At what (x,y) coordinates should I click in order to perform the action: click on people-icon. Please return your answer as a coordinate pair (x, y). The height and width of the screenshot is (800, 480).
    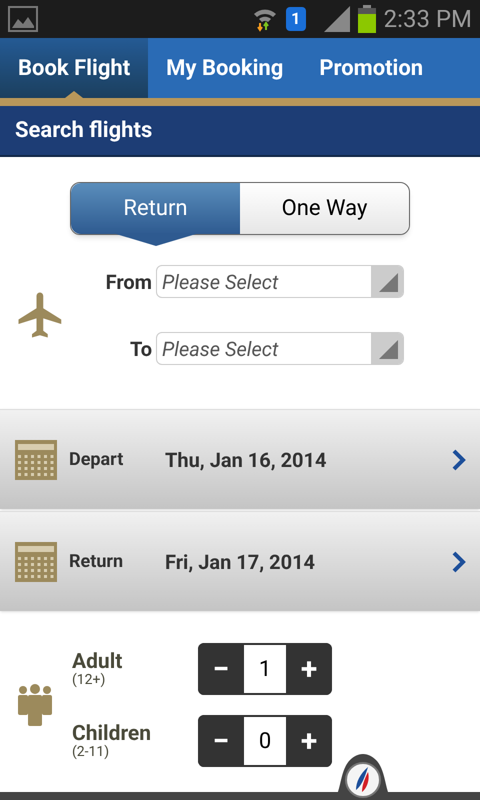
    Looking at the image, I should click on (35, 705).